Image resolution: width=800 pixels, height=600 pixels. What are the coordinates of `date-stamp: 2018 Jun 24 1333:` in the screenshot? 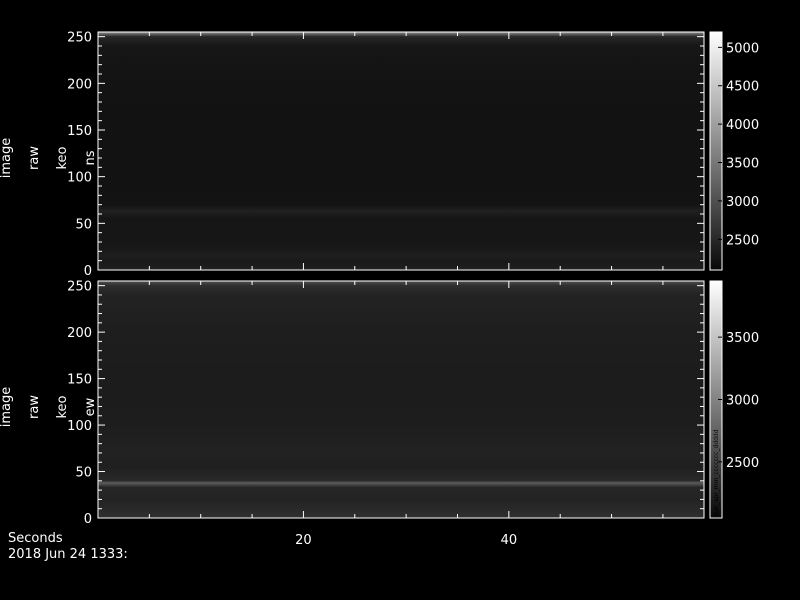 It's located at (68, 554).